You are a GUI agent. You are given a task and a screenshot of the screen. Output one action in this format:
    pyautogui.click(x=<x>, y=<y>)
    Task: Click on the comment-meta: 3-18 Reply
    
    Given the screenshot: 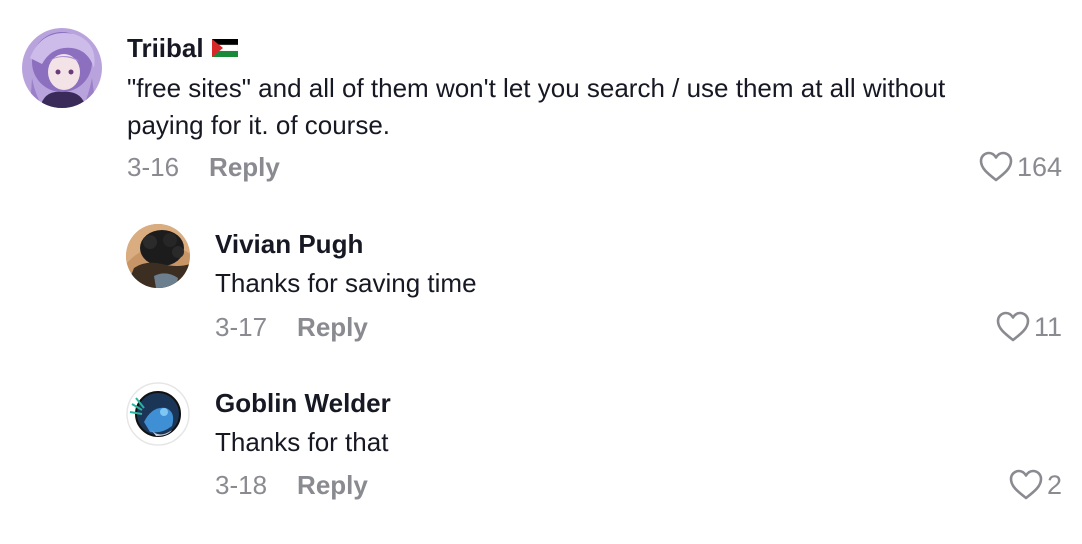 What is the action you would take?
    pyautogui.click(x=291, y=485)
    